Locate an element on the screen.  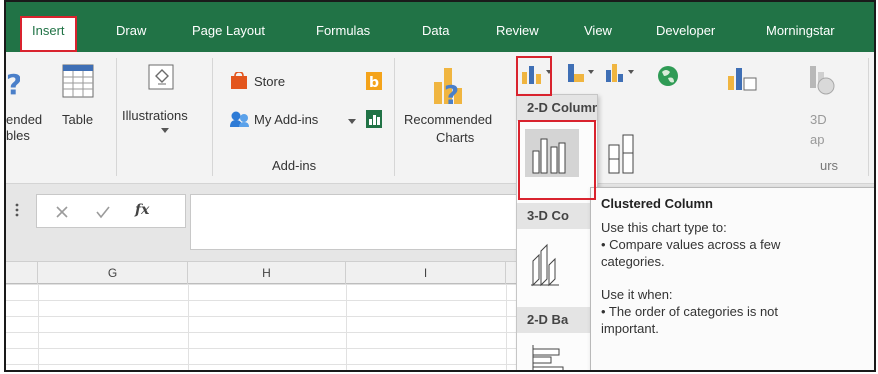
3d-map-label-2: ap is located at coordinates (817, 139).